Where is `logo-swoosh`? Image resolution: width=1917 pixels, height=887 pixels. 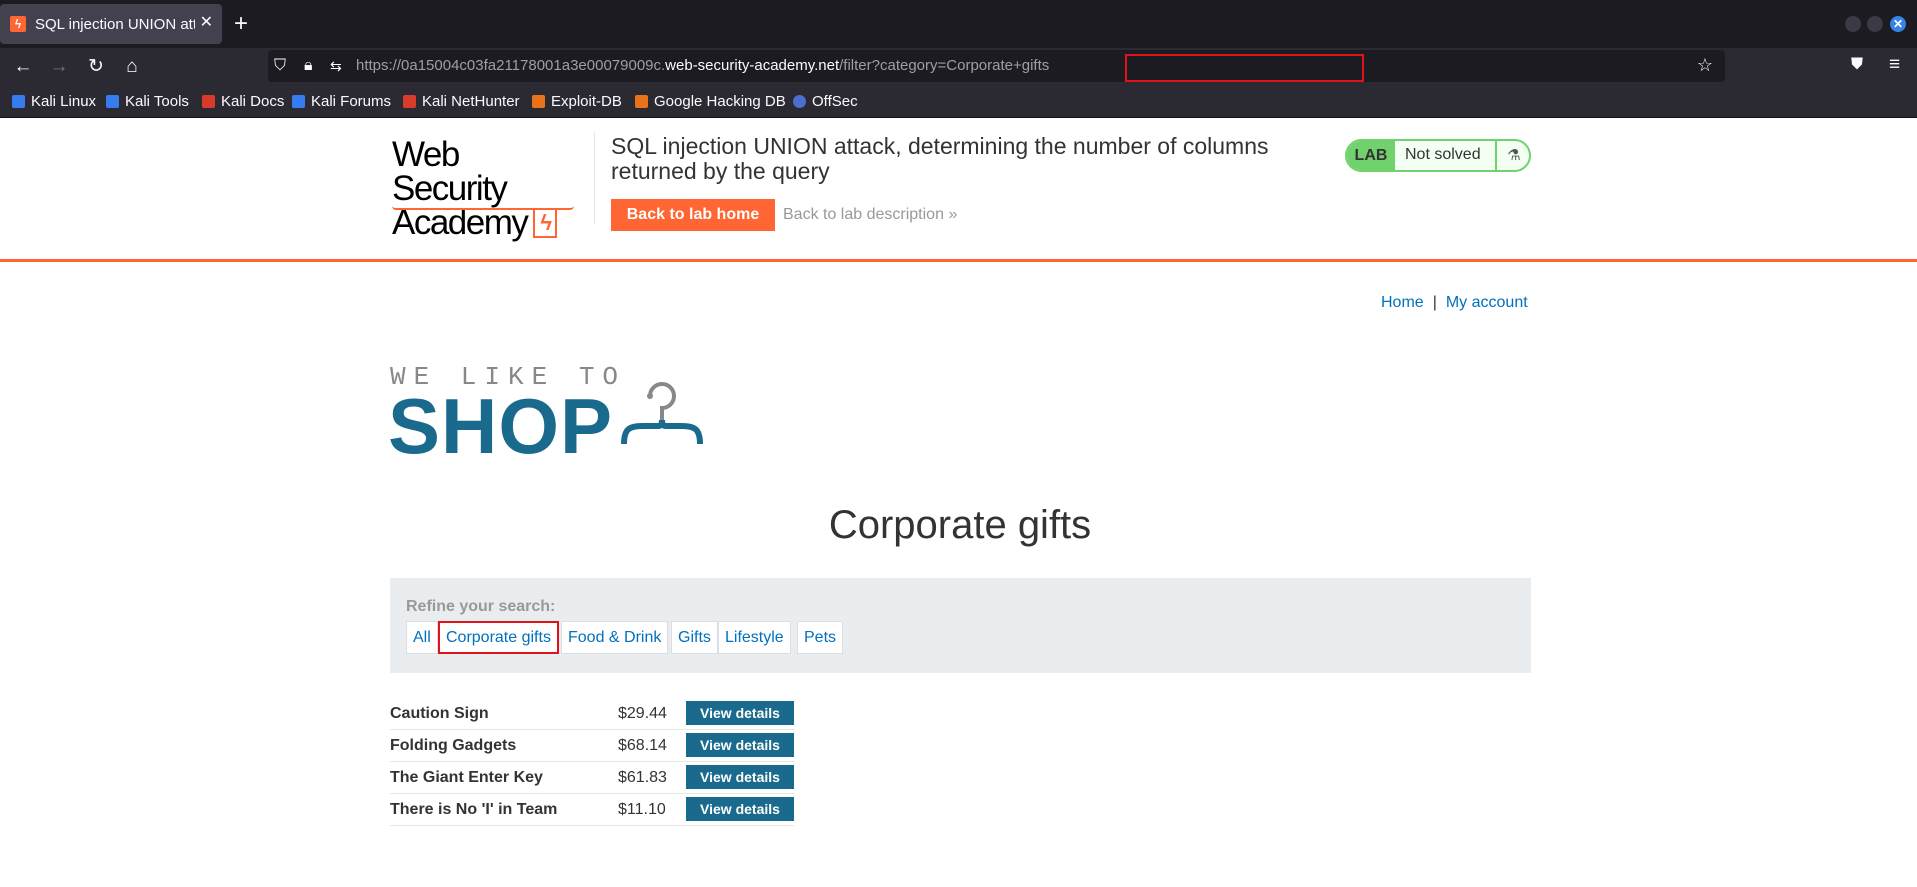 logo-swoosh is located at coordinates (483, 208).